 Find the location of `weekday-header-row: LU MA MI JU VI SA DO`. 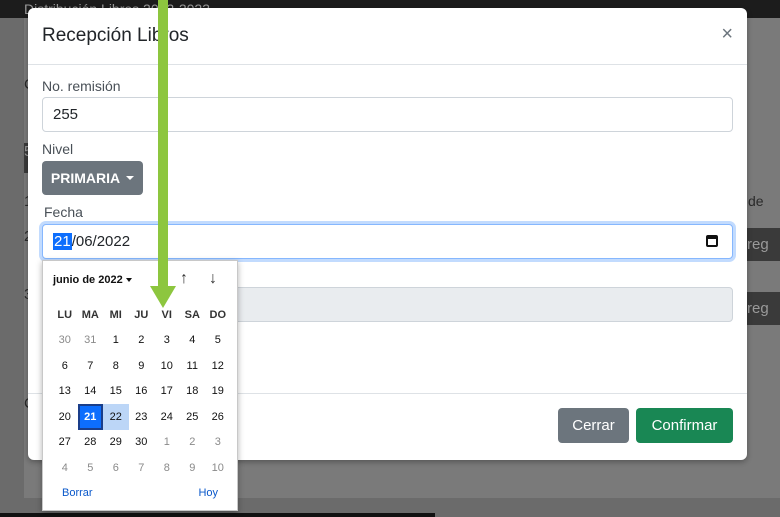

weekday-header-row: LU MA MI JU VI SA DO is located at coordinates (142, 315).